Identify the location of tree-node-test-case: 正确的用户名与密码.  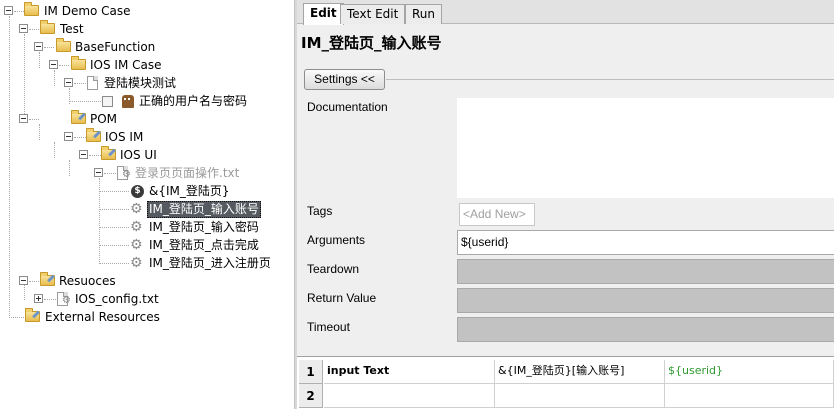
(147, 101).